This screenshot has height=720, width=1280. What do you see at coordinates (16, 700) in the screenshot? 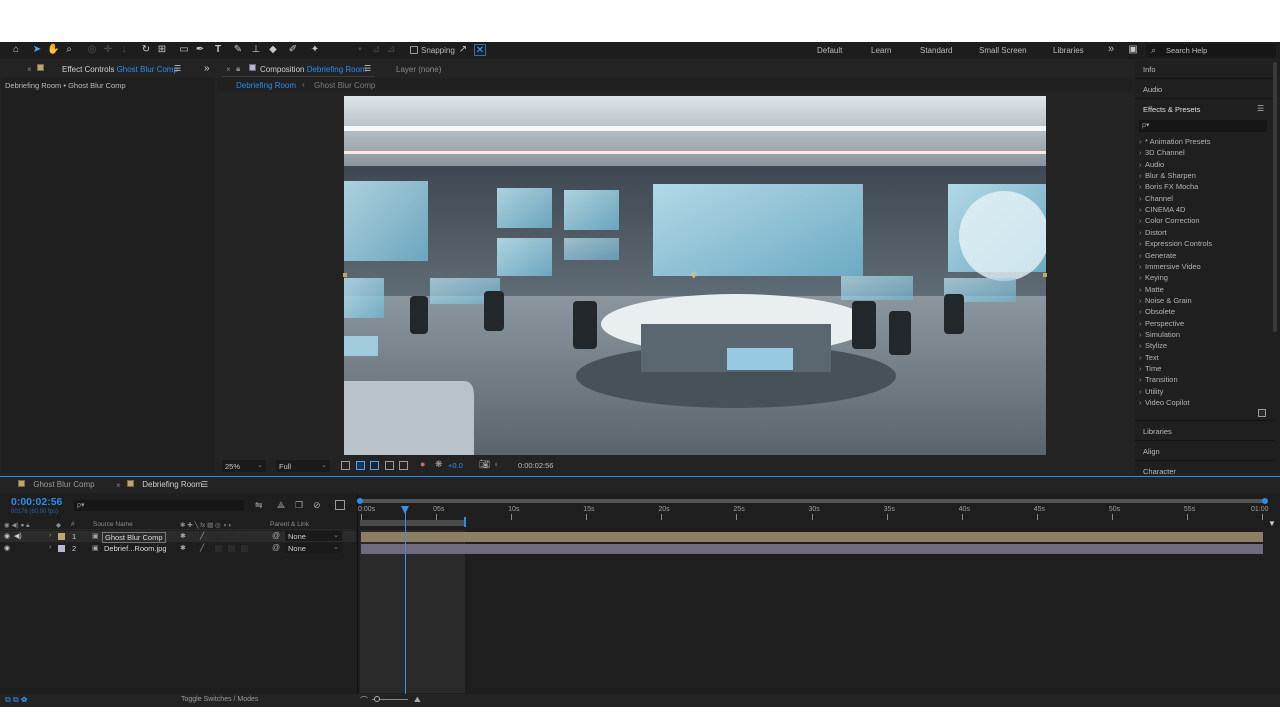
I see `render-time-icon: ⧉ ⧉ ✿` at bounding box center [16, 700].